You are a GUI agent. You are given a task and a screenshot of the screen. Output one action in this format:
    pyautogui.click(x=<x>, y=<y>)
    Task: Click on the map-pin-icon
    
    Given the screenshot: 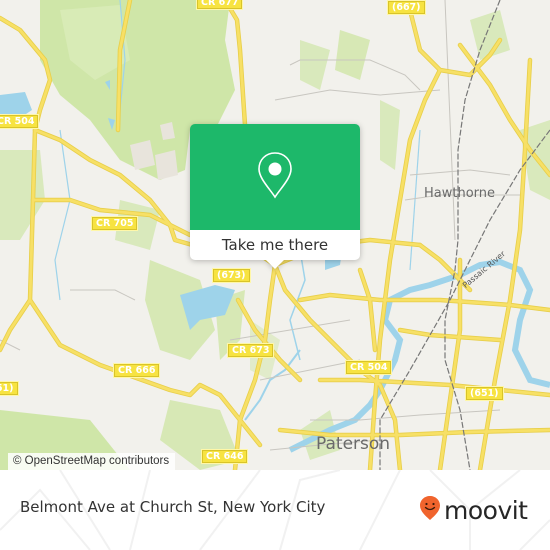 What is the action you would take?
    pyautogui.click(x=275, y=177)
    